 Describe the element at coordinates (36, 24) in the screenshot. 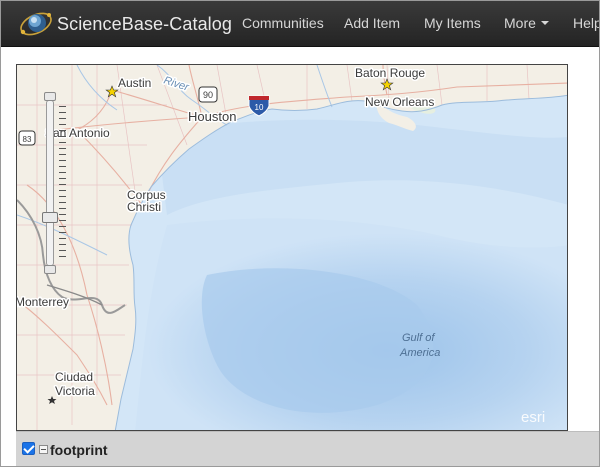

I see `sciencebase-logo-icon` at that location.